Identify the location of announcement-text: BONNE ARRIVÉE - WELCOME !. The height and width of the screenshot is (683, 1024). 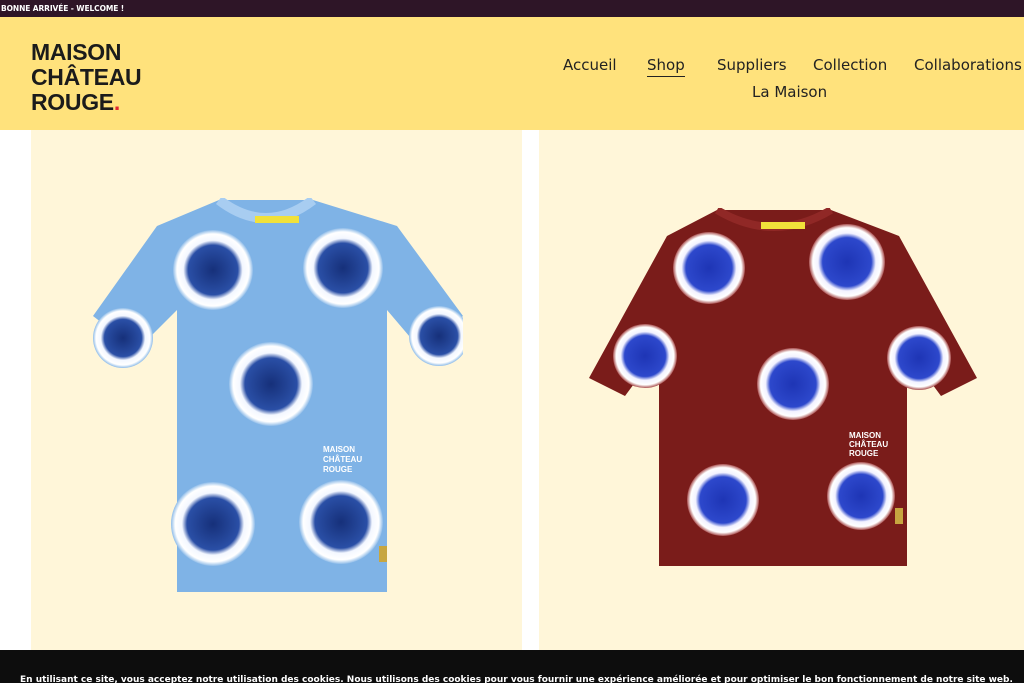
(63, 8).